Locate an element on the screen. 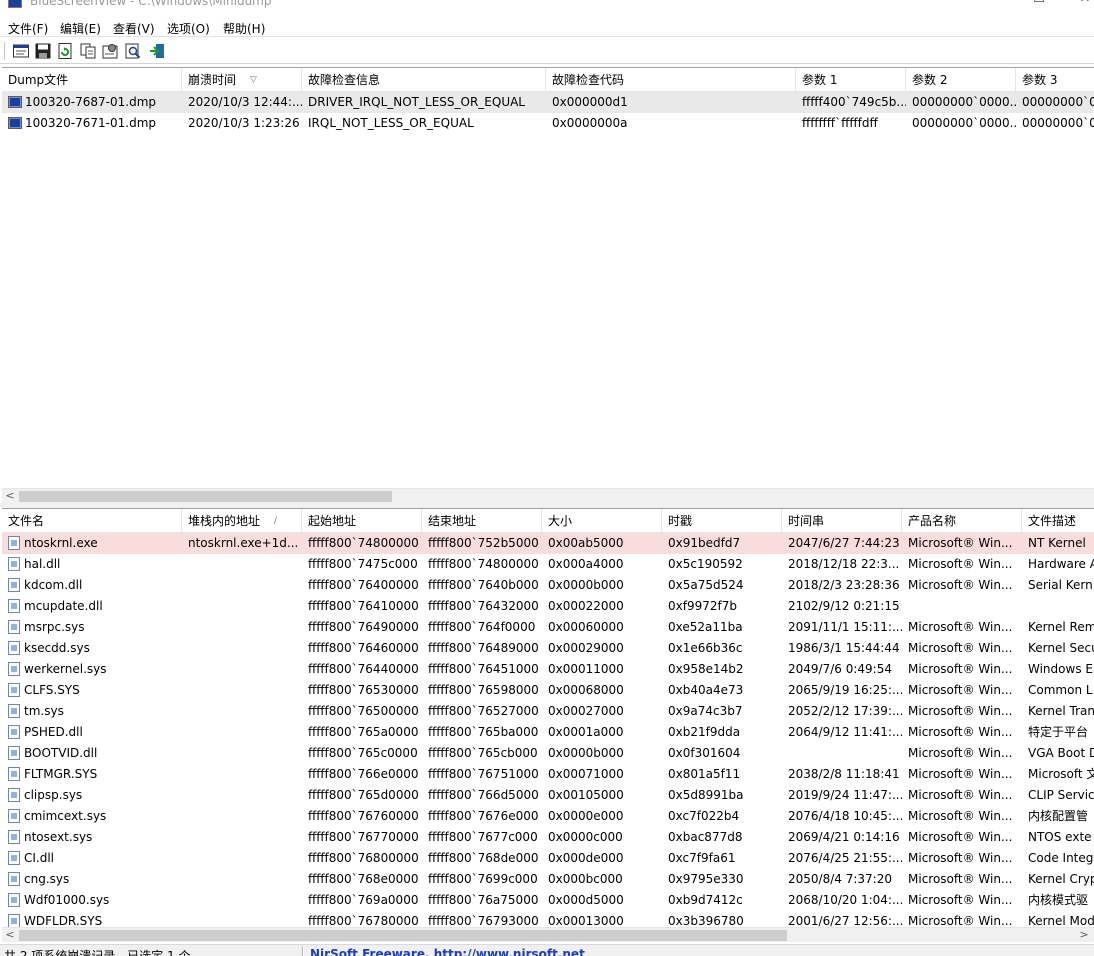 Image resolution: width=1094 pixels, height=956 pixels. column-header-dump-file: Dump文件 is located at coordinates (92, 80).